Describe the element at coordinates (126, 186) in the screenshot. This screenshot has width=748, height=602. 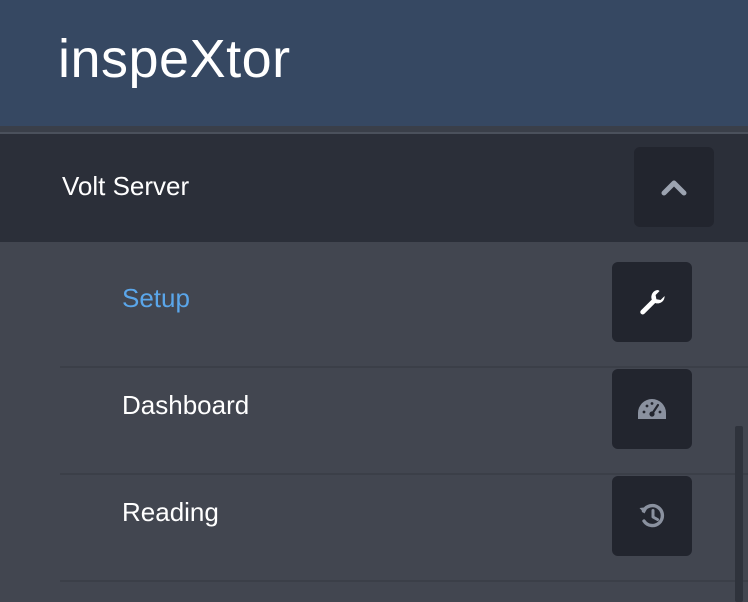
I see `section-title: Volt Server` at that location.